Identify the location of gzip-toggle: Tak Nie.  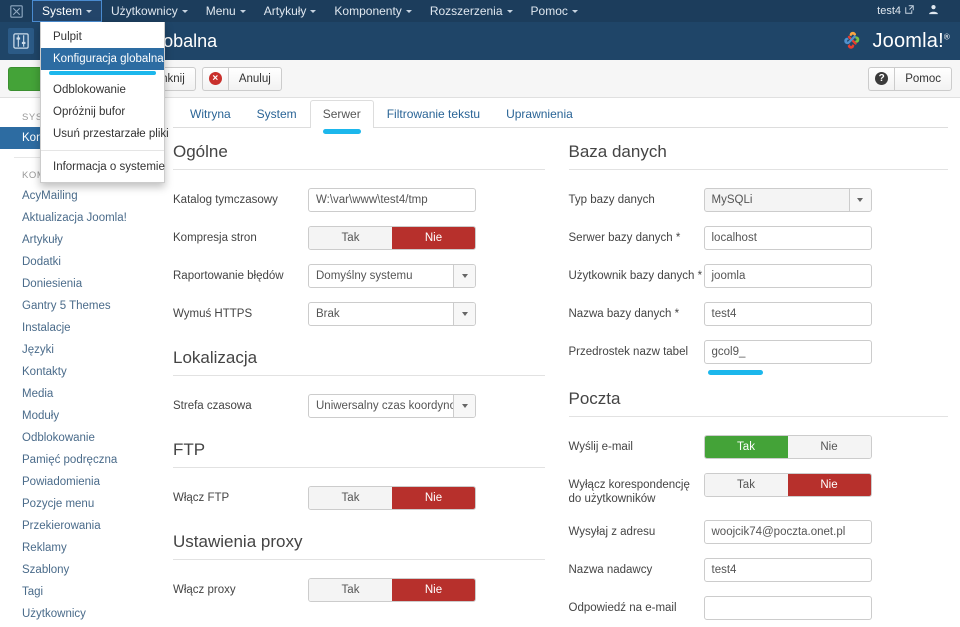
(392, 238).